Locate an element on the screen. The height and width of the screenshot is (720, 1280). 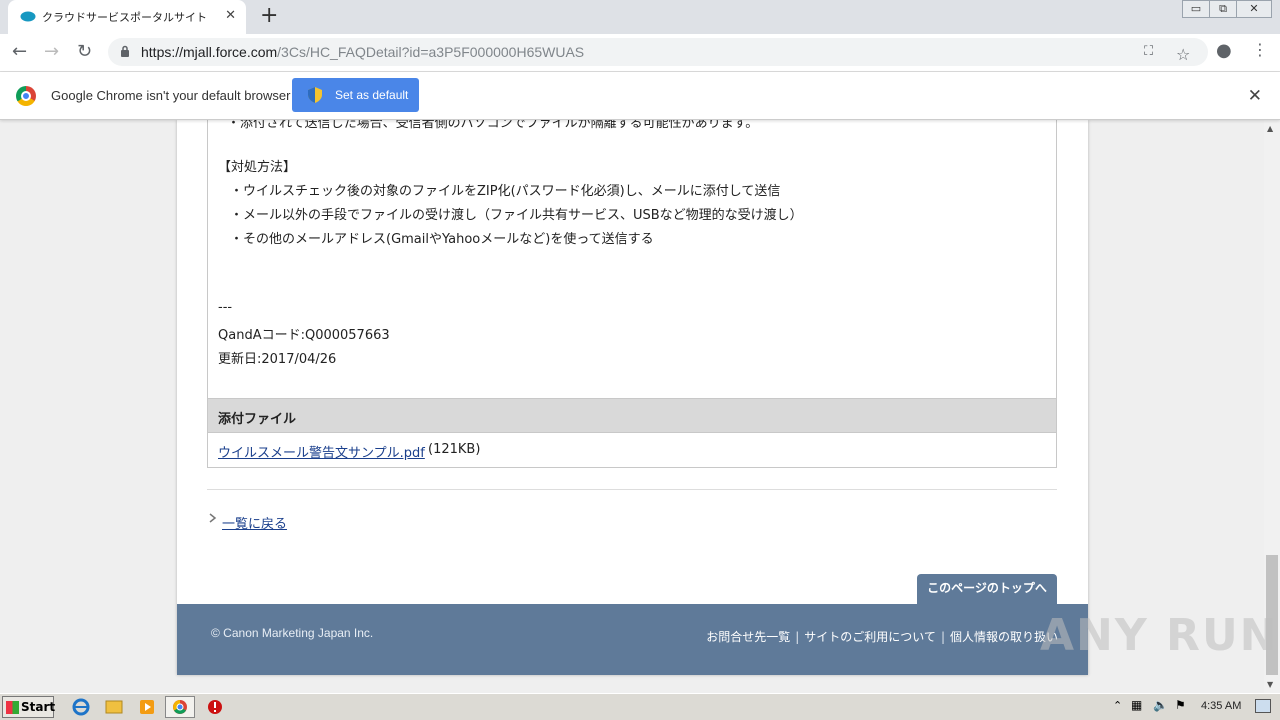
divider is located at coordinates (632, 489).